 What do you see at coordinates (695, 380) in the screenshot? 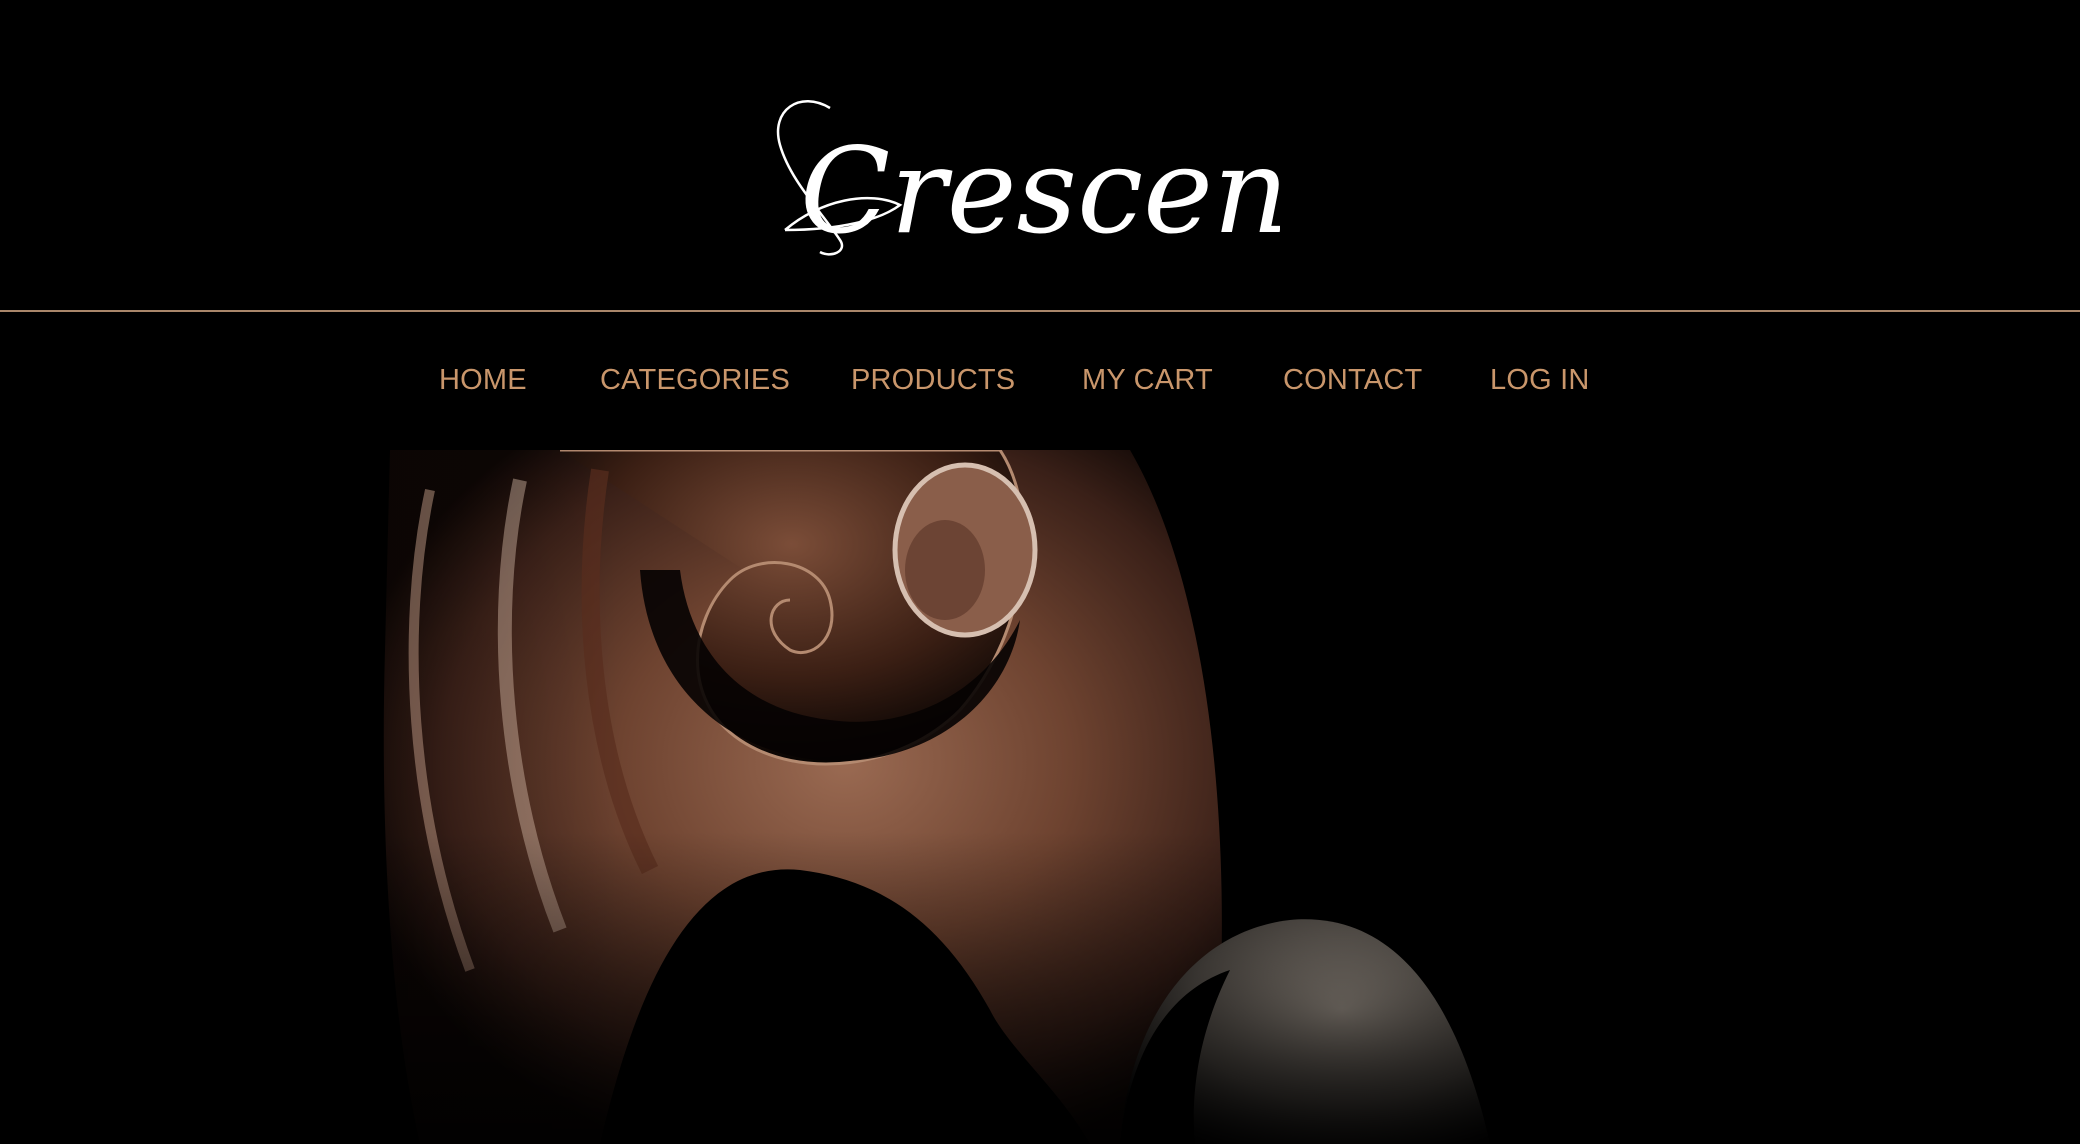
I see `nav-categories: CATEGORIES` at bounding box center [695, 380].